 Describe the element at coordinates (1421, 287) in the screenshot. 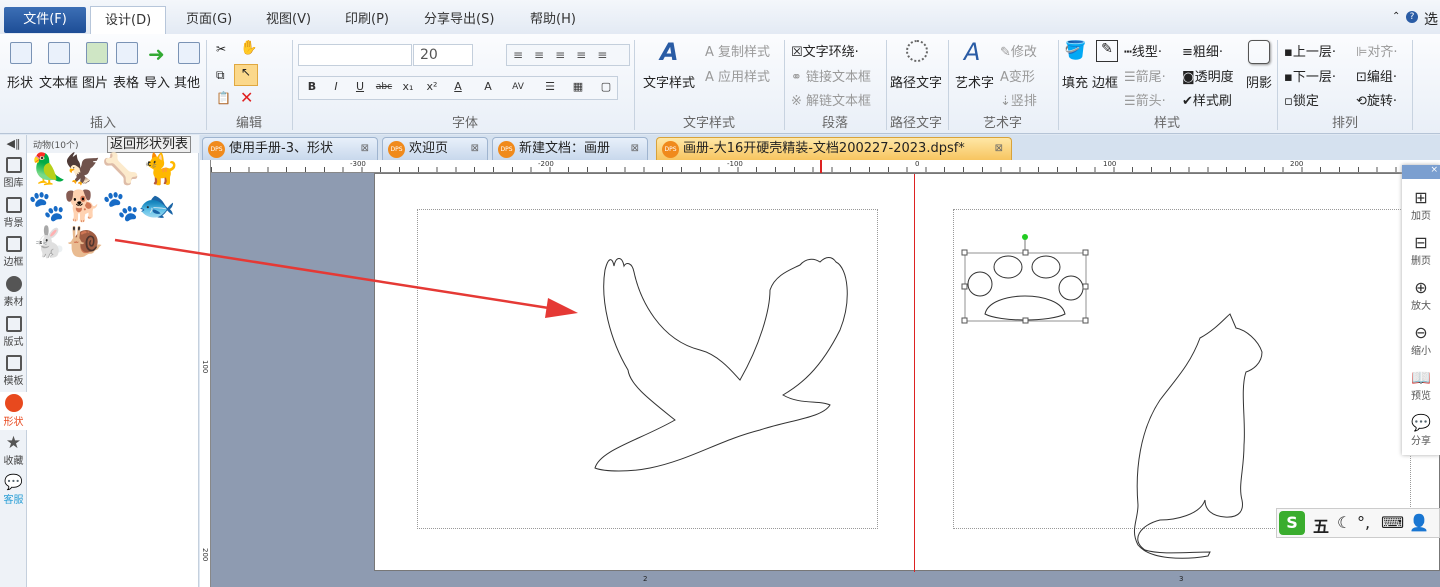

I see `zoom-in-icon: ⊕` at that location.